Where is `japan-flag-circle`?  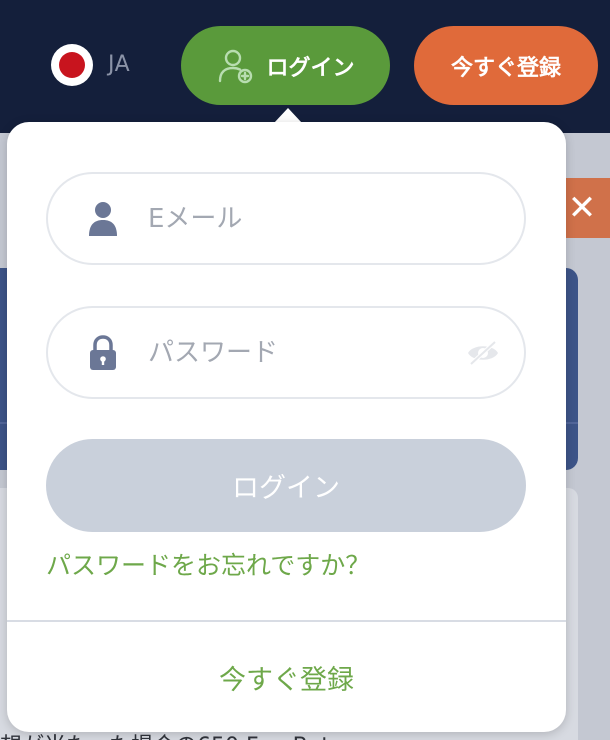
japan-flag-circle is located at coordinates (72, 65).